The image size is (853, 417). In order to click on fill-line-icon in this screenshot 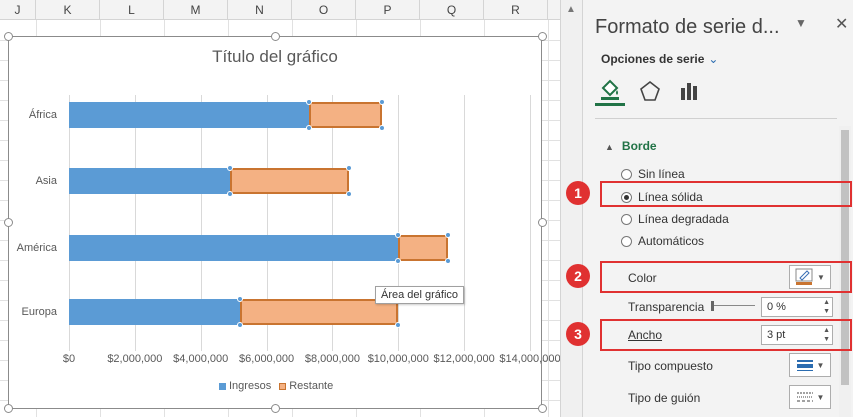, I will do `click(610, 91)`.